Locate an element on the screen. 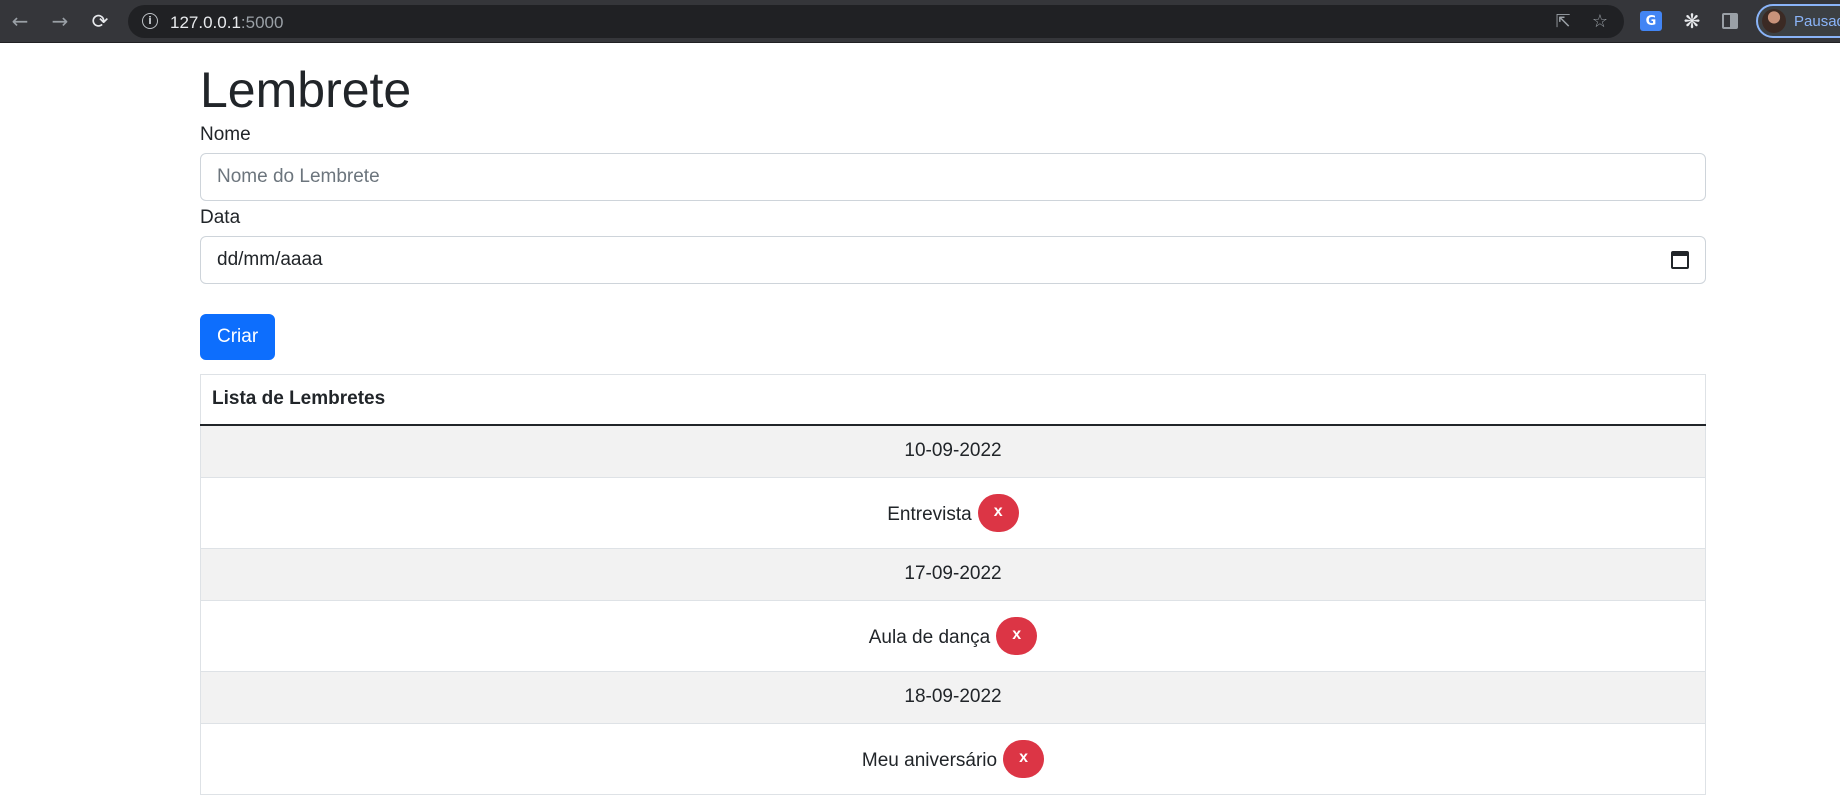 This screenshot has height=804, width=1840. back-icon: ← is located at coordinates (20, 21).